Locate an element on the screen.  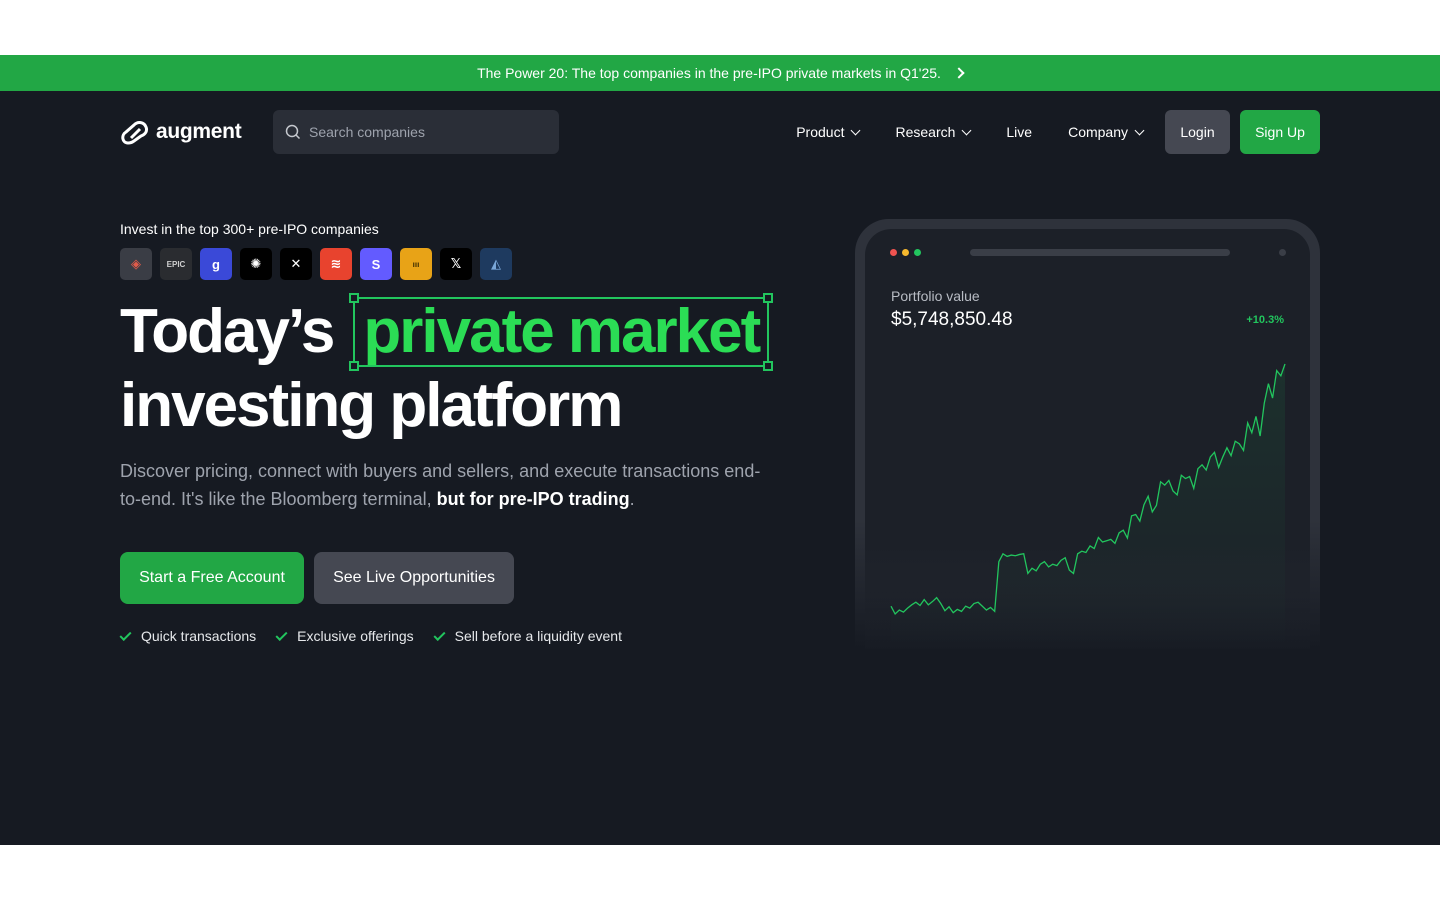
portfolio-chart is located at coordinates (1088, 506).